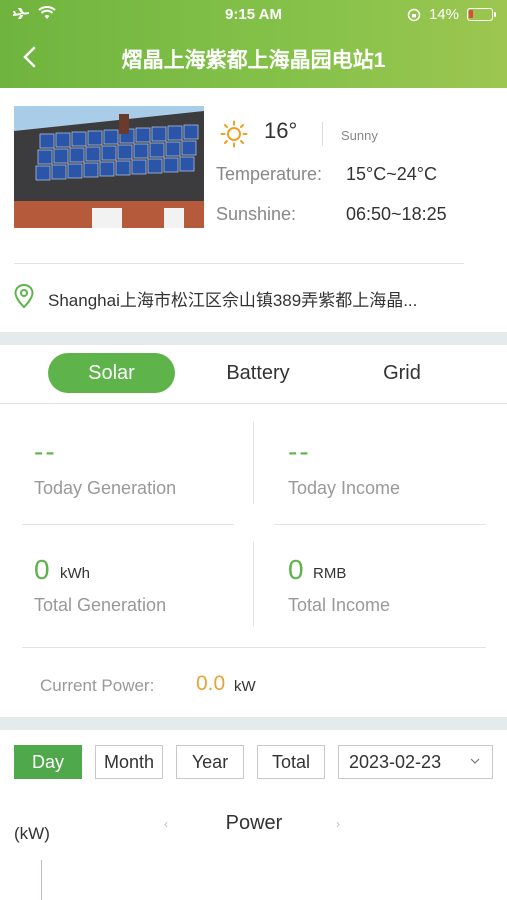 Image resolution: width=507 pixels, height=900 pixels. What do you see at coordinates (299, 451) in the screenshot?
I see `today-income-value: --` at bounding box center [299, 451].